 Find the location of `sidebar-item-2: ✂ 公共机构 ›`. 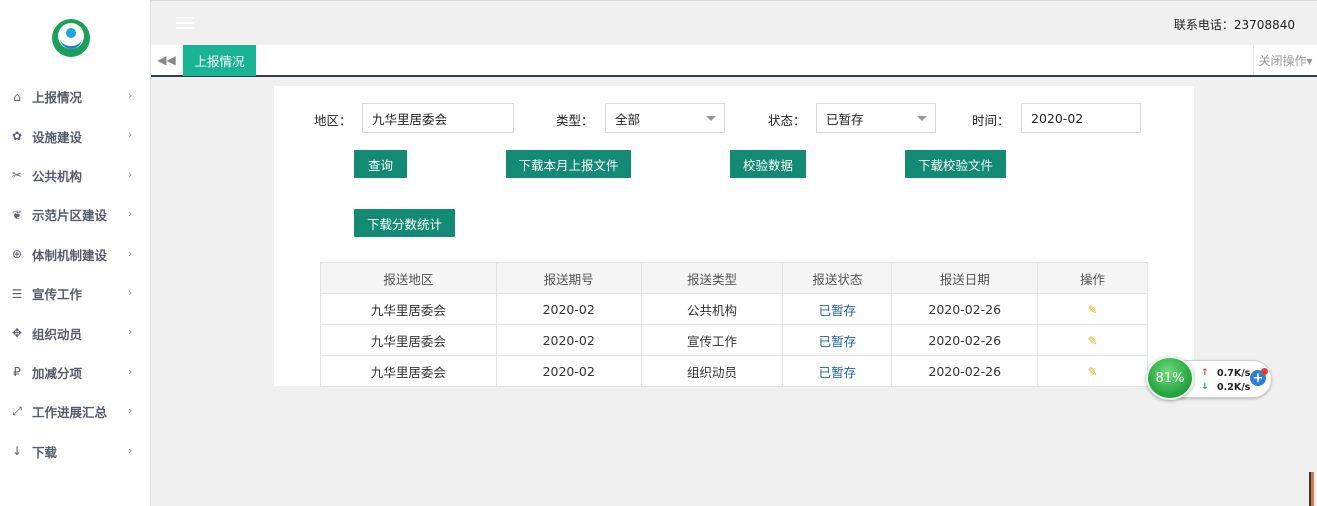

sidebar-item-2: ✂ 公共机构 › is located at coordinates (75, 175).